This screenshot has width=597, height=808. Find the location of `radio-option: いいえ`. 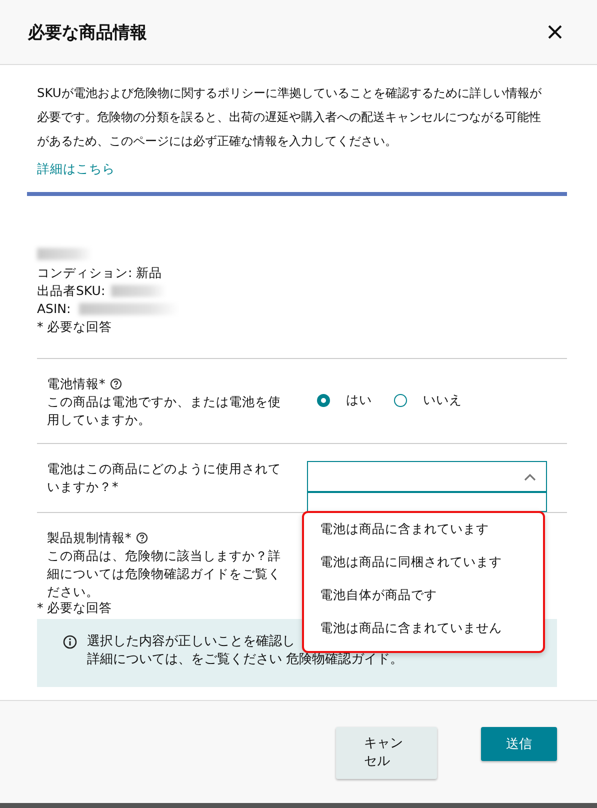

radio-option: いいえ is located at coordinates (428, 400).